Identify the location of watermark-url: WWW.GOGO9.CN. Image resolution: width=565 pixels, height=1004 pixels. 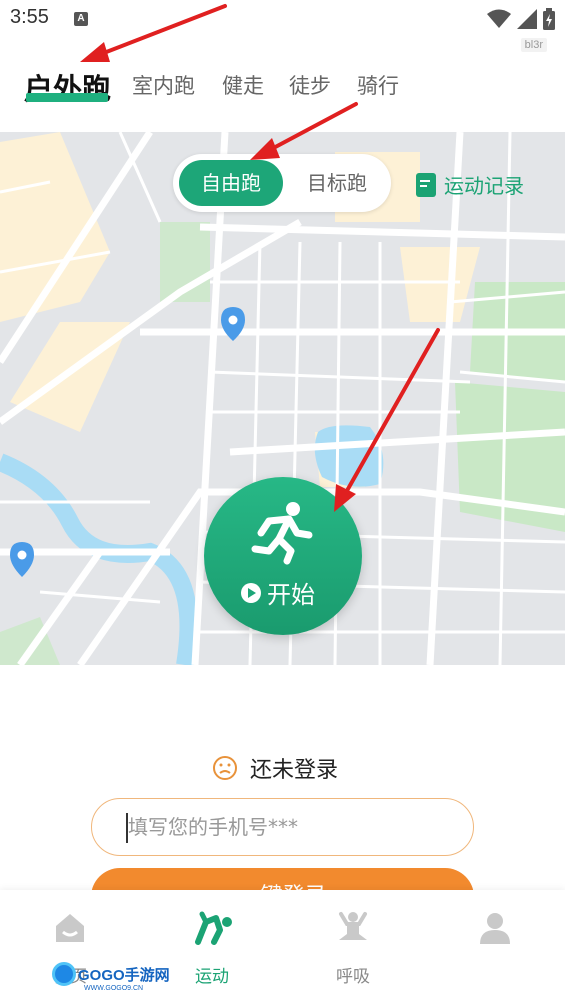
(114, 988).